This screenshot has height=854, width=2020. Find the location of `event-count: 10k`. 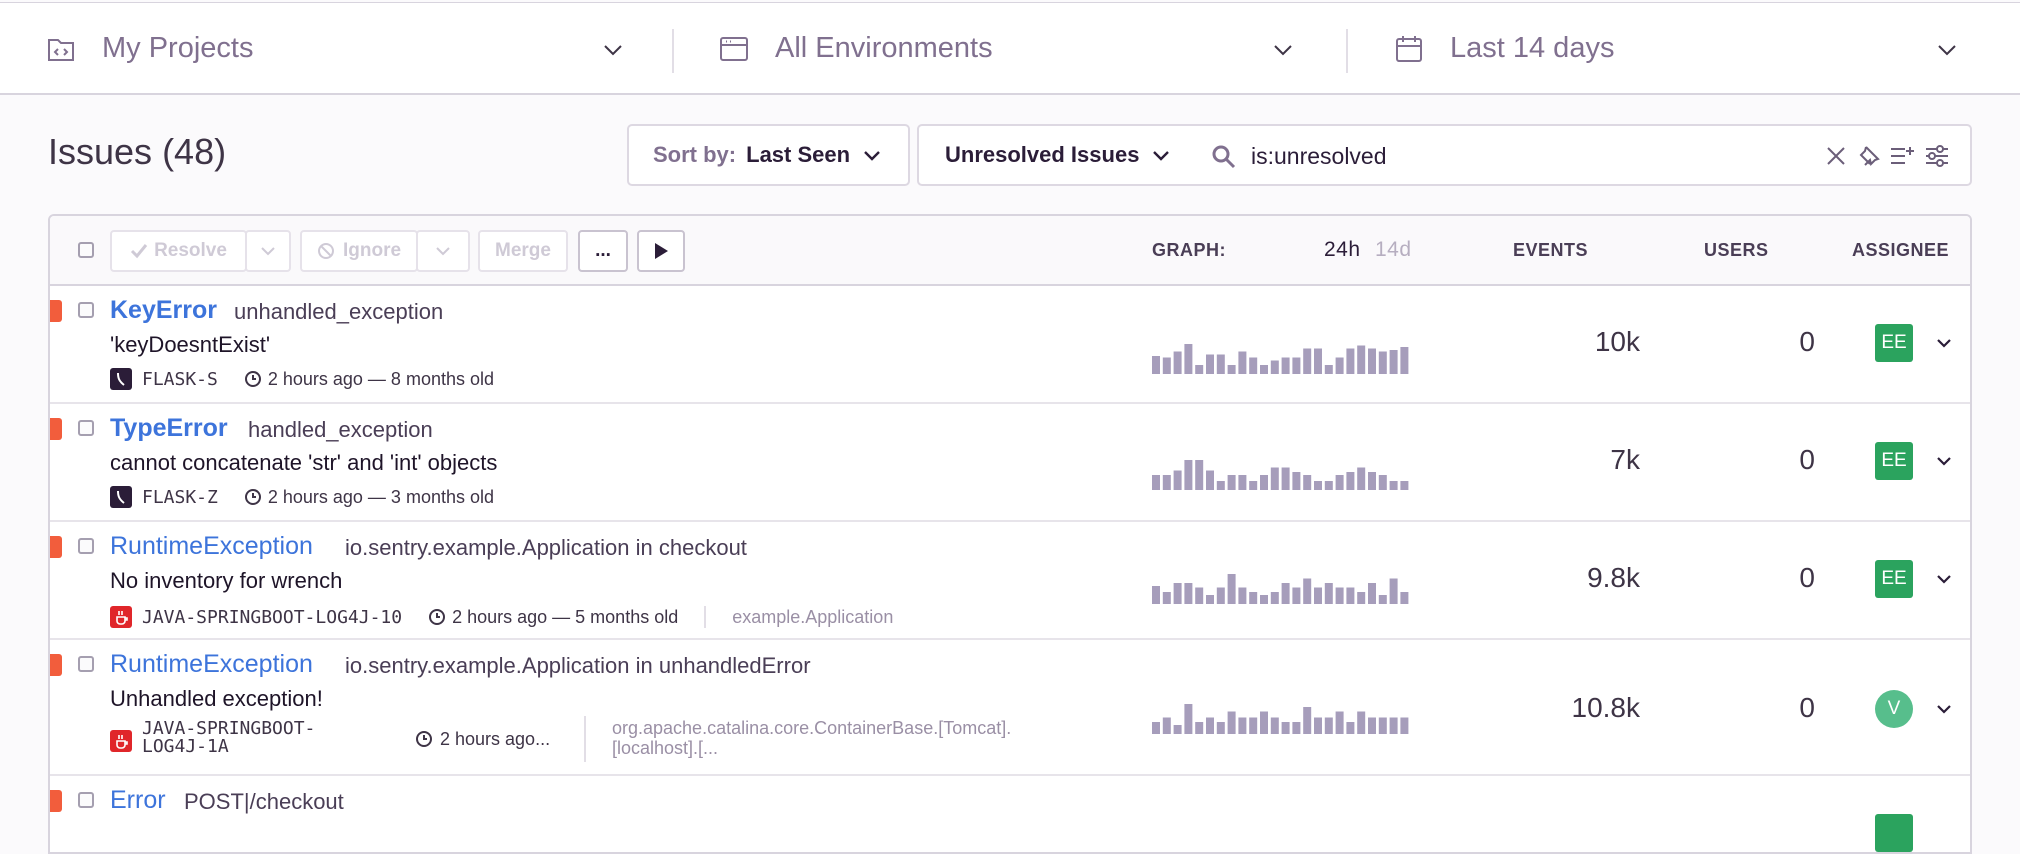

event-count: 10k is located at coordinates (1617, 341).